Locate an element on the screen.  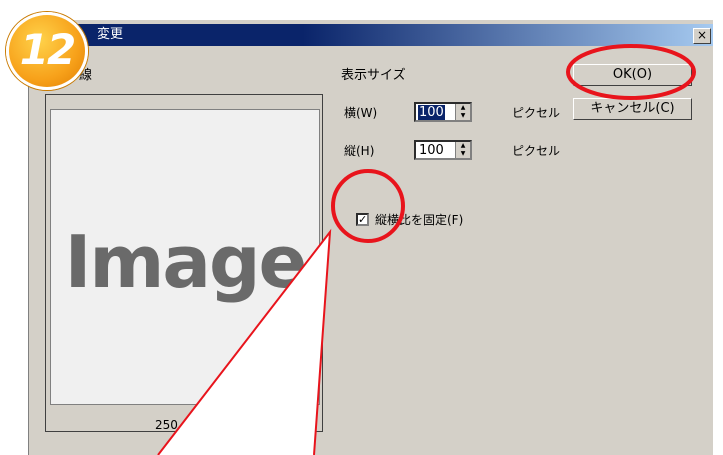
ok-highlight-circle is located at coordinates (631, 72).